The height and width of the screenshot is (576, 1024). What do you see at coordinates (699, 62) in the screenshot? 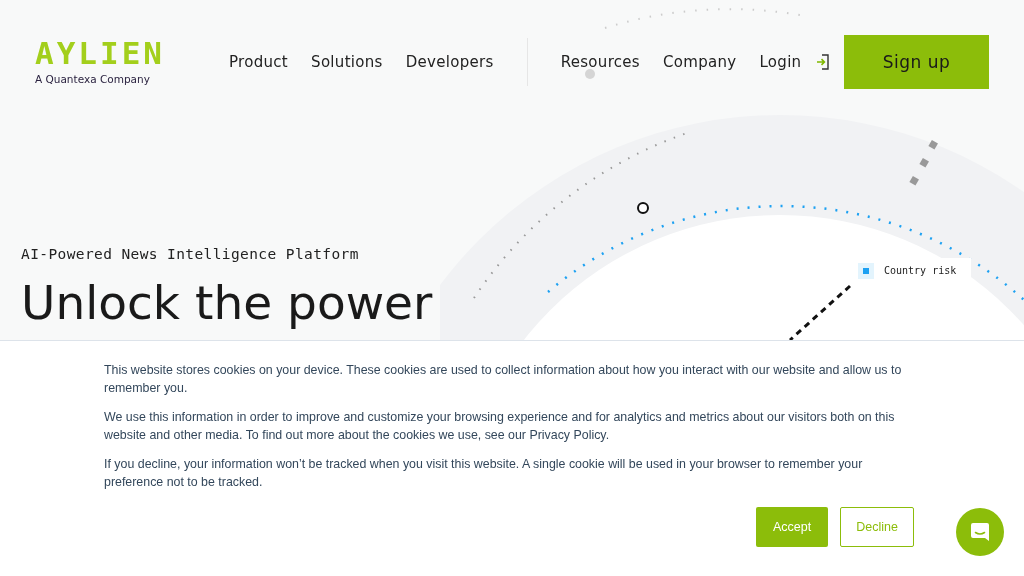
I see `nav-link: Company` at bounding box center [699, 62].